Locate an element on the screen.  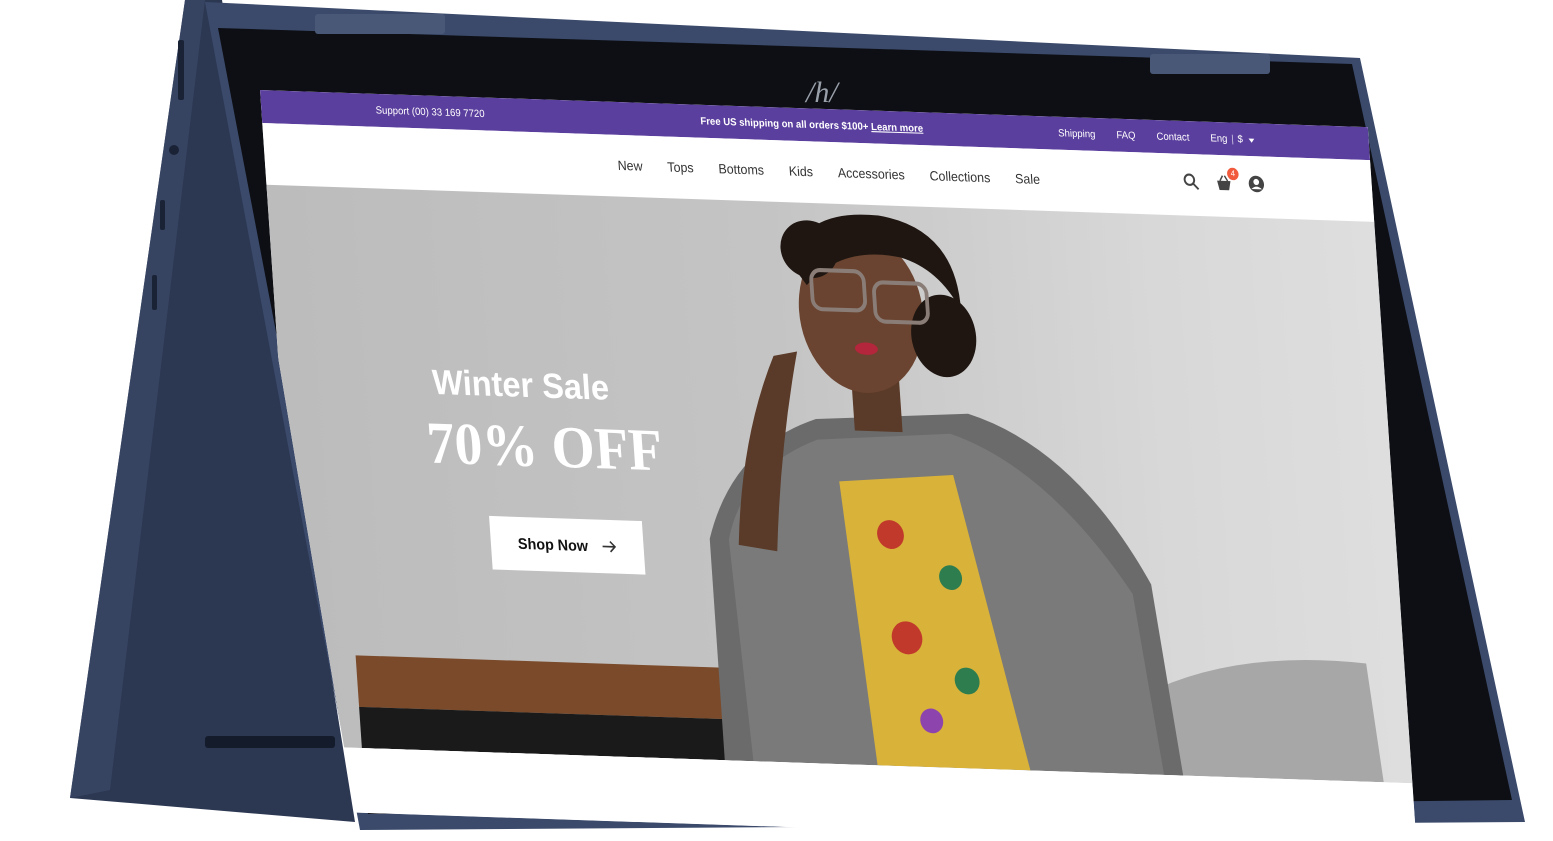
hero-discount: 70% OFF is located at coordinates (544, 446).